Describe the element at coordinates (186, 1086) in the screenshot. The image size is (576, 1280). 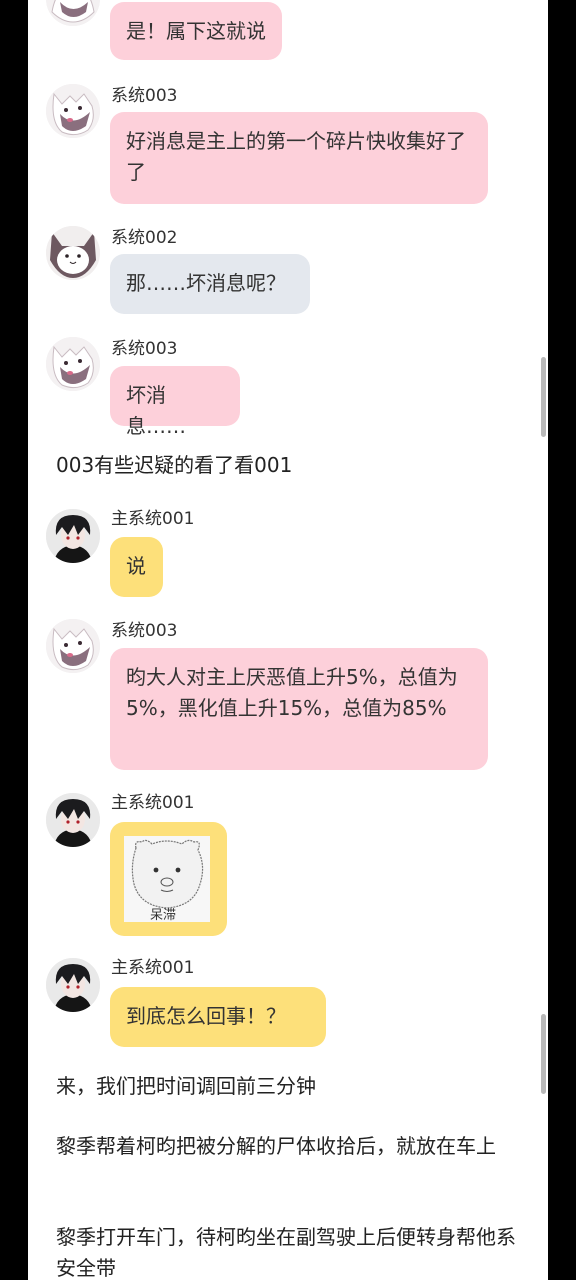
I see `narration-text: 来，我们把时间调回前三分钟` at that location.